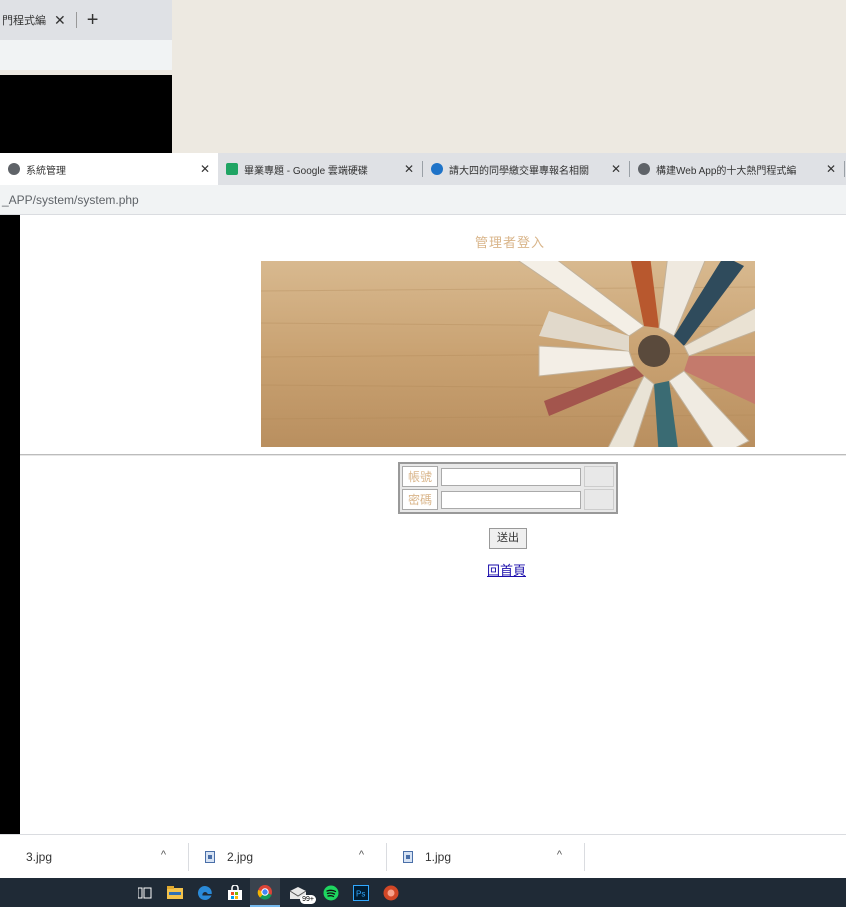 This screenshot has height=907, width=846. I want to click on new-tab-button: +, so click(93, 20).